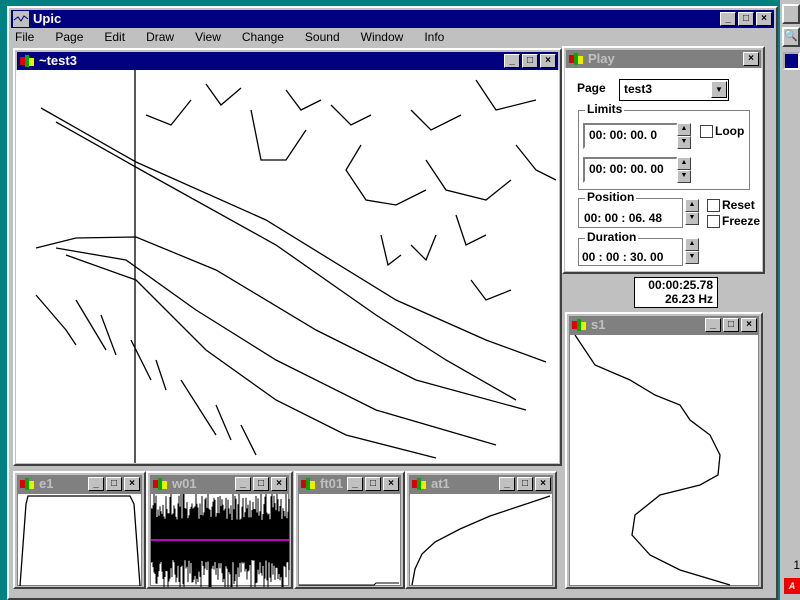  I want to click on page-select: test3 ▼, so click(674, 90).